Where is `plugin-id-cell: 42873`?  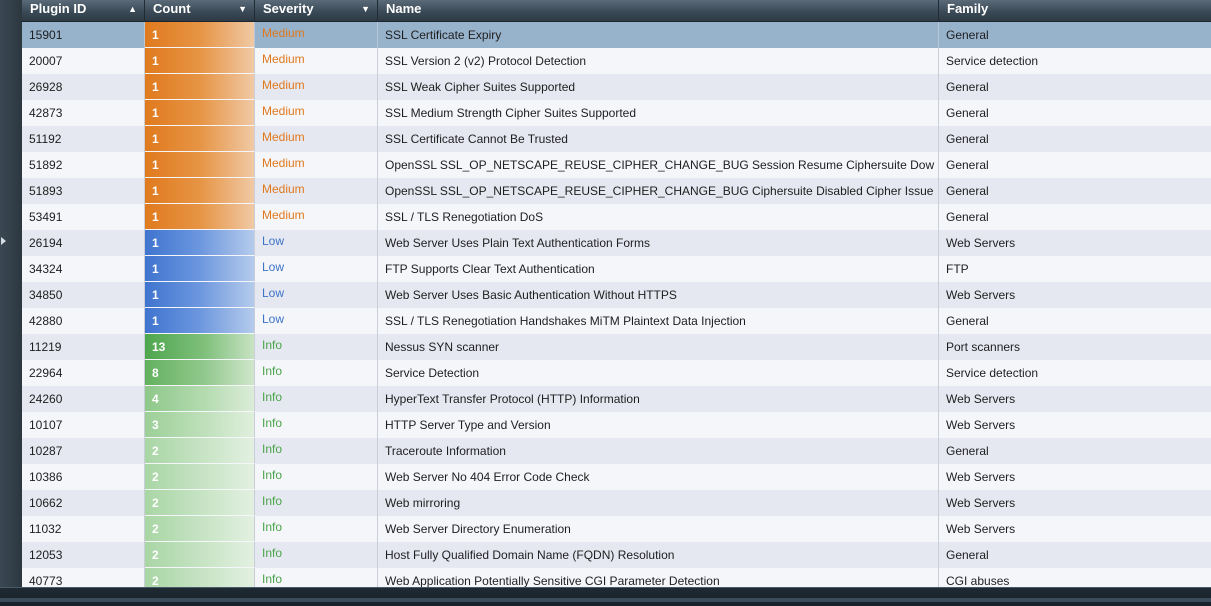
plugin-id-cell: 42873 is located at coordinates (83, 113).